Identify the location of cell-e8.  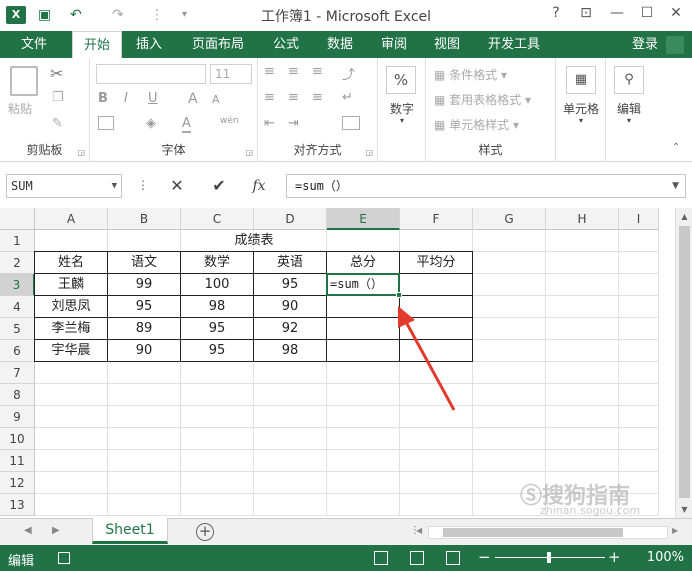
(363, 395).